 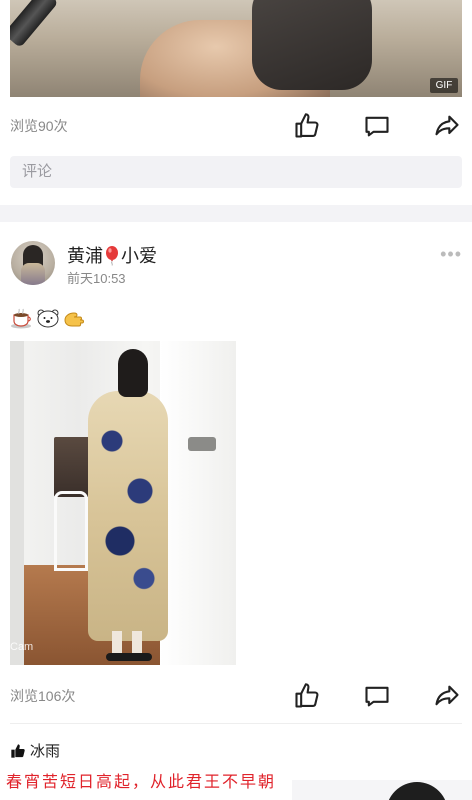 What do you see at coordinates (43, 696) in the screenshot?
I see `view-count: 浏览106次` at bounding box center [43, 696].